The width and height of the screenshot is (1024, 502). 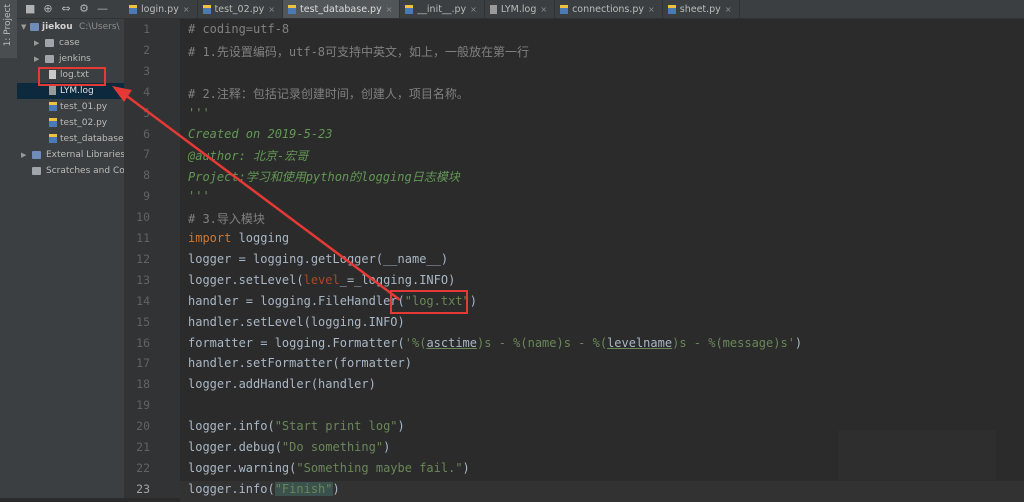 I want to click on annotation-arrow-line, so click(x=262, y=197).